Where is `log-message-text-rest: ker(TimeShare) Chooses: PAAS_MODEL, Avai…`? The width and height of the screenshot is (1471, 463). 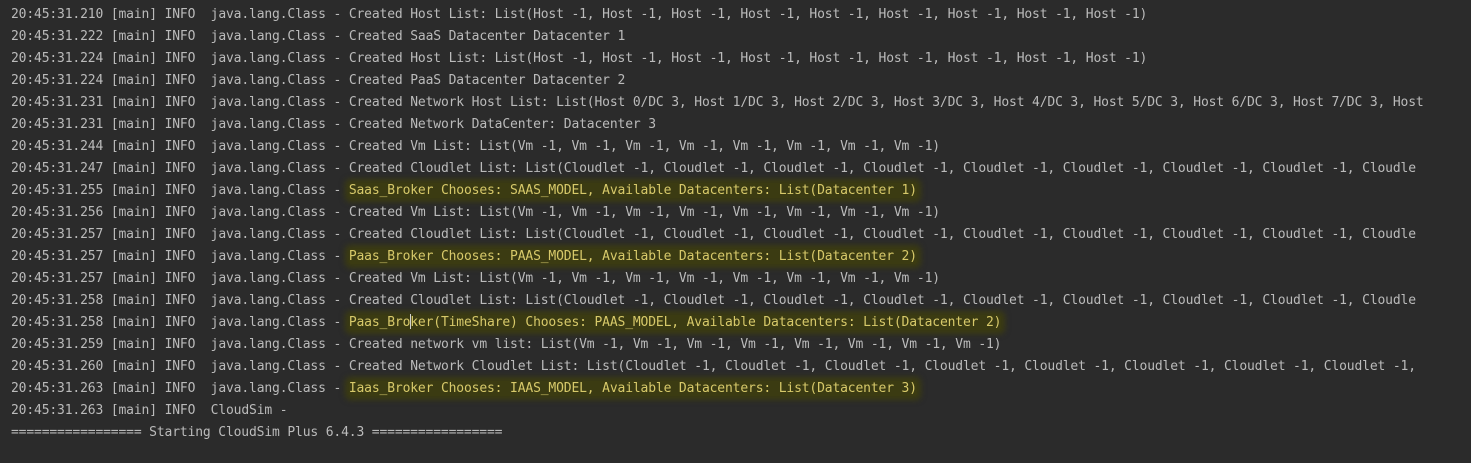
log-message-text-rest: ker(TimeShare) Chooses: PAAS_MODEL, Avai… is located at coordinates (706, 322).